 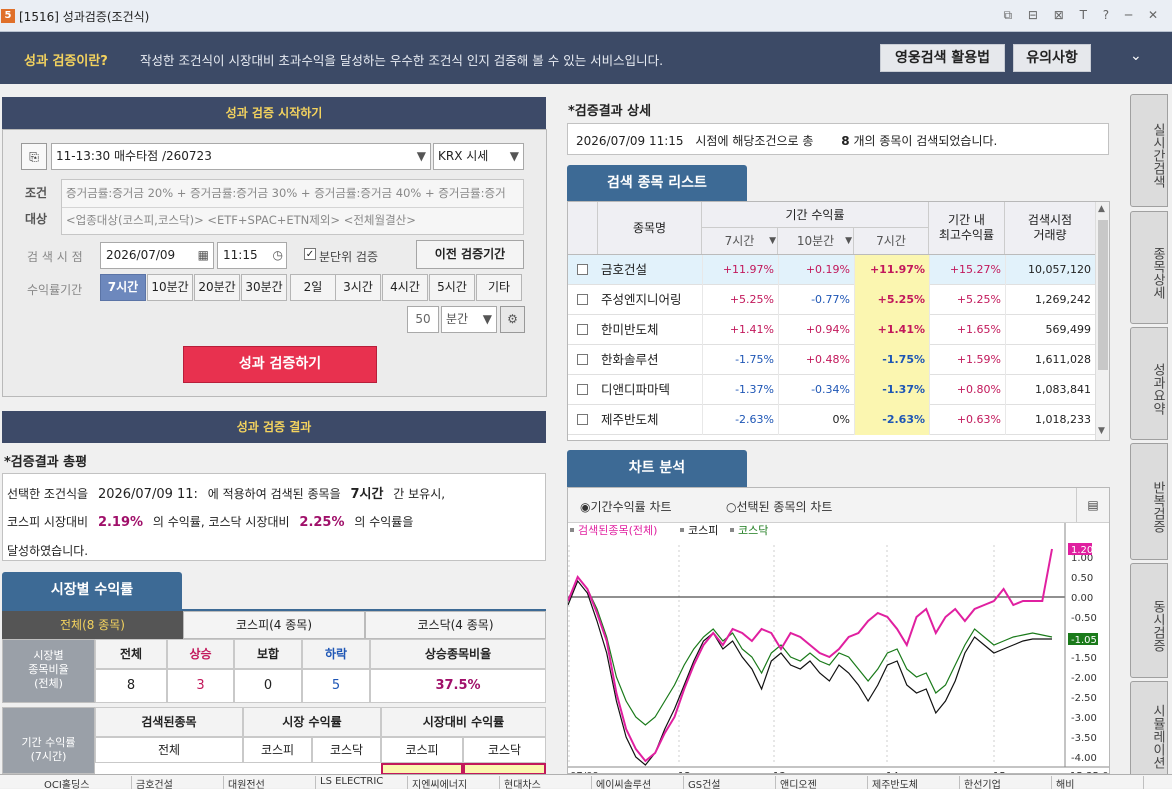 What do you see at coordinates (46, 462) in the screenshot?
I see `summary-title: *검증결과 총평` at bounding box center [46, 462].